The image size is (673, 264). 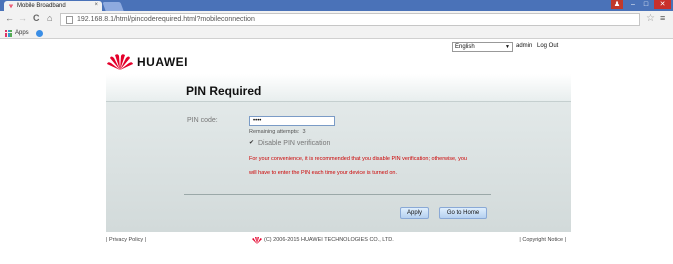 I want to click on remaining-attempts-count: 3, so click(x=304, y=132).